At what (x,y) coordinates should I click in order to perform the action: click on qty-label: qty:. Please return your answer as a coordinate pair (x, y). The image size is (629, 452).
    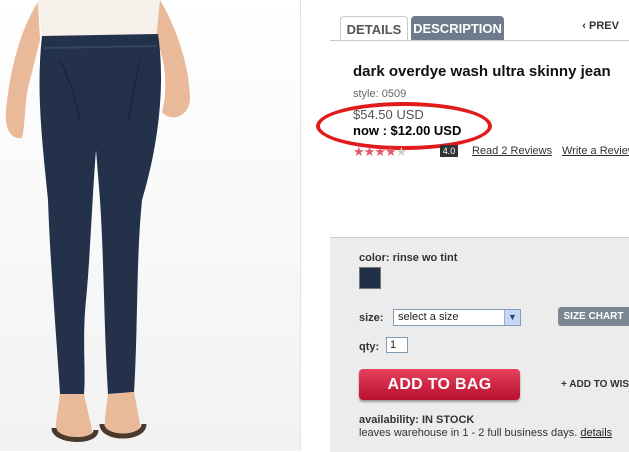
    Looking at the image, I should click on (369, 347).